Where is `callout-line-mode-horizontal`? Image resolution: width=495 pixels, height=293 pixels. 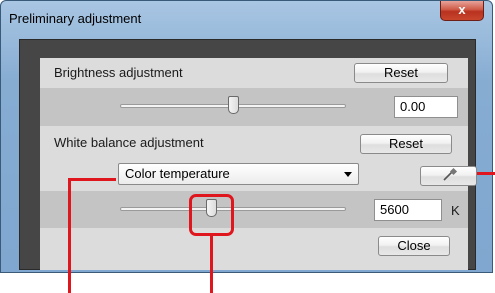 callout-line-mode-horizontal is located at coordinates (92, 179).